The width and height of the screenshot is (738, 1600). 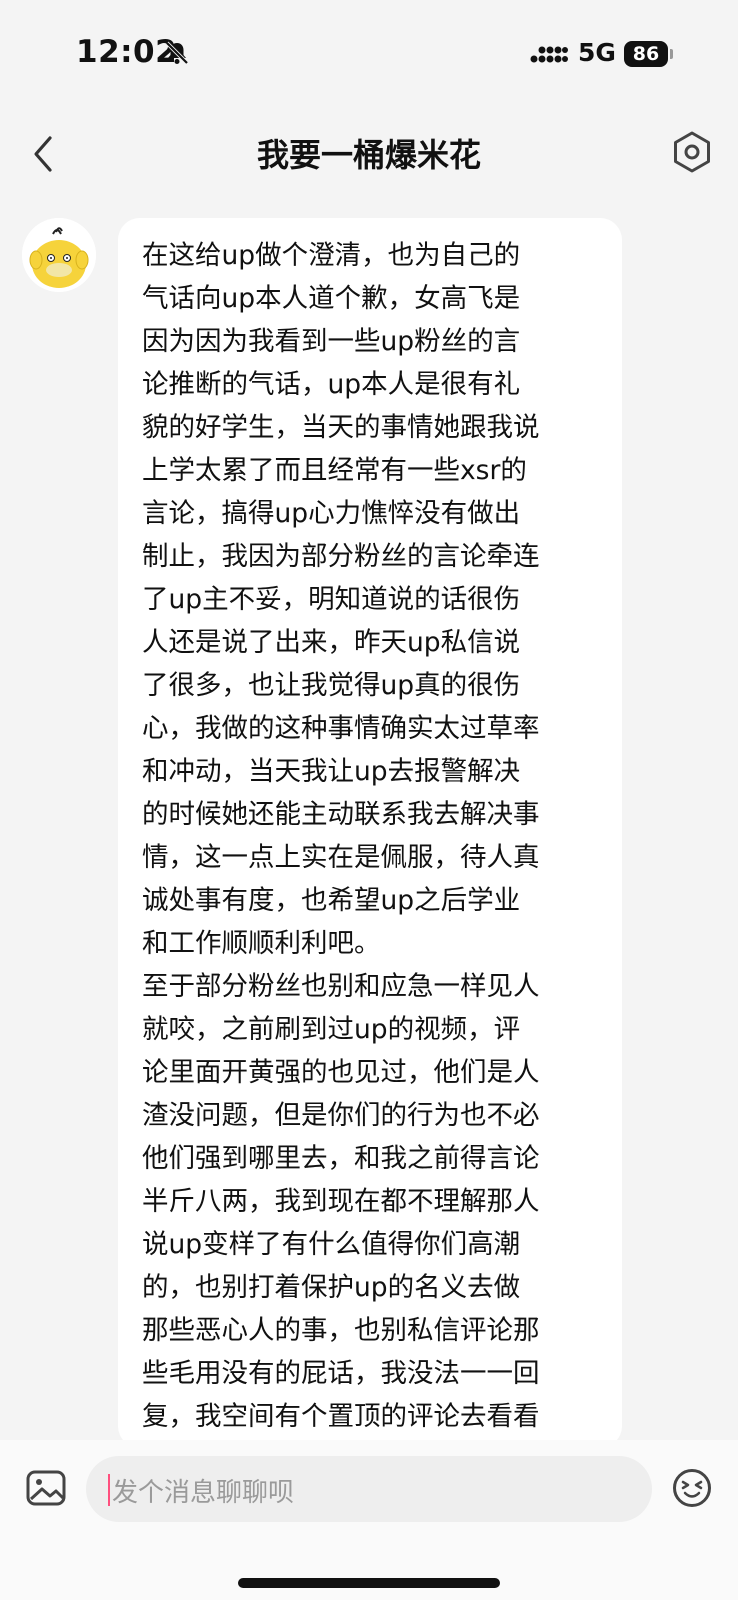 I want to click on signal-icon, so click(x=549, y=54).